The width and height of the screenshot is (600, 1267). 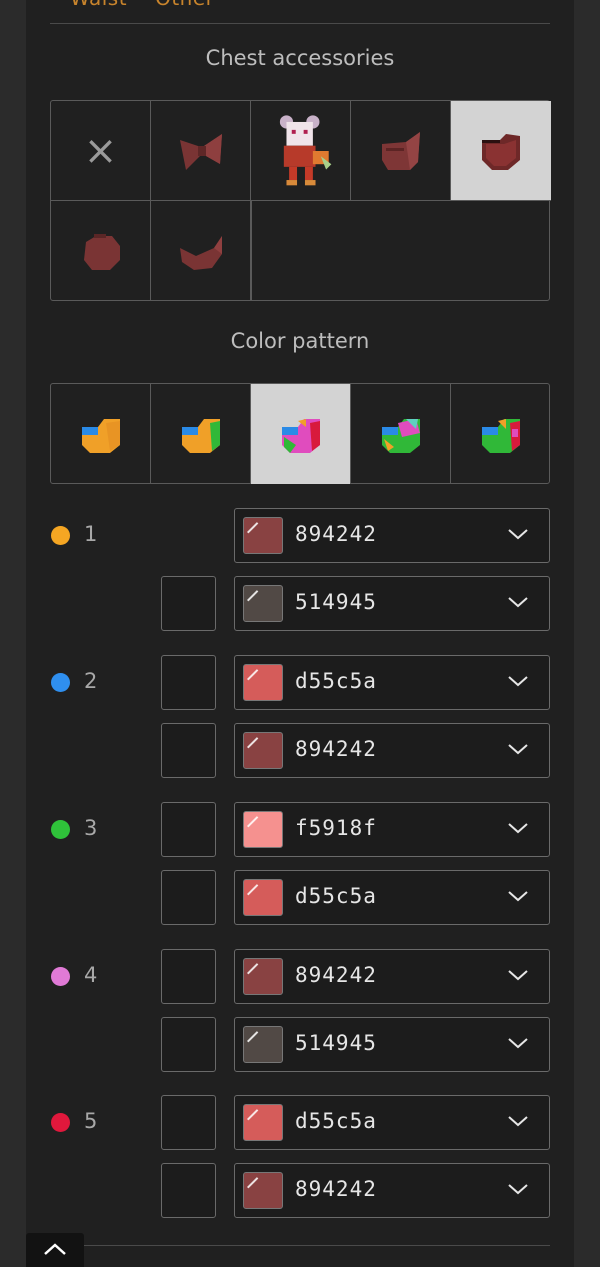 What do you see at coordinates (91, 534) in the screenshot?
I see `color-slot-number: 1` at bounding box center [91, 534].